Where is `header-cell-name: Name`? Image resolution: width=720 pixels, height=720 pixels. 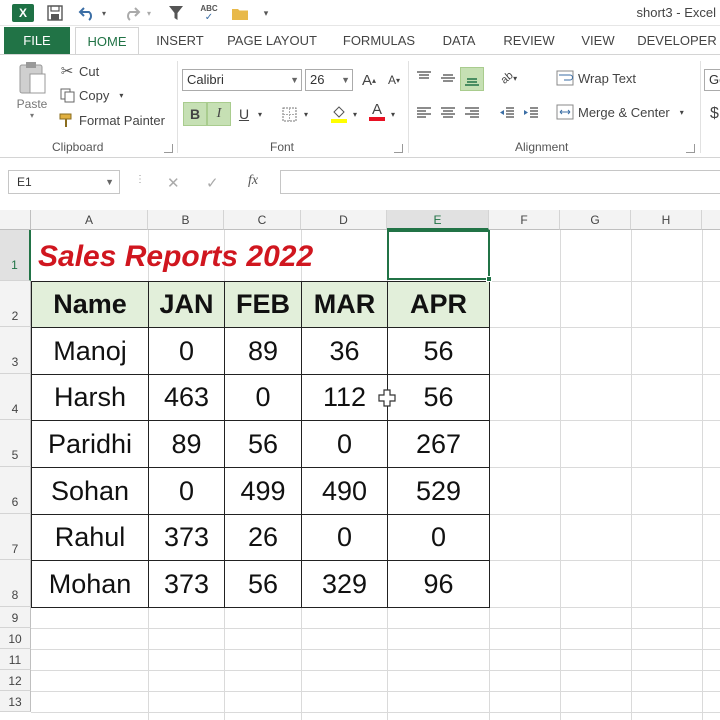
header-cell-name: Name is located at coordinates (90, 304).